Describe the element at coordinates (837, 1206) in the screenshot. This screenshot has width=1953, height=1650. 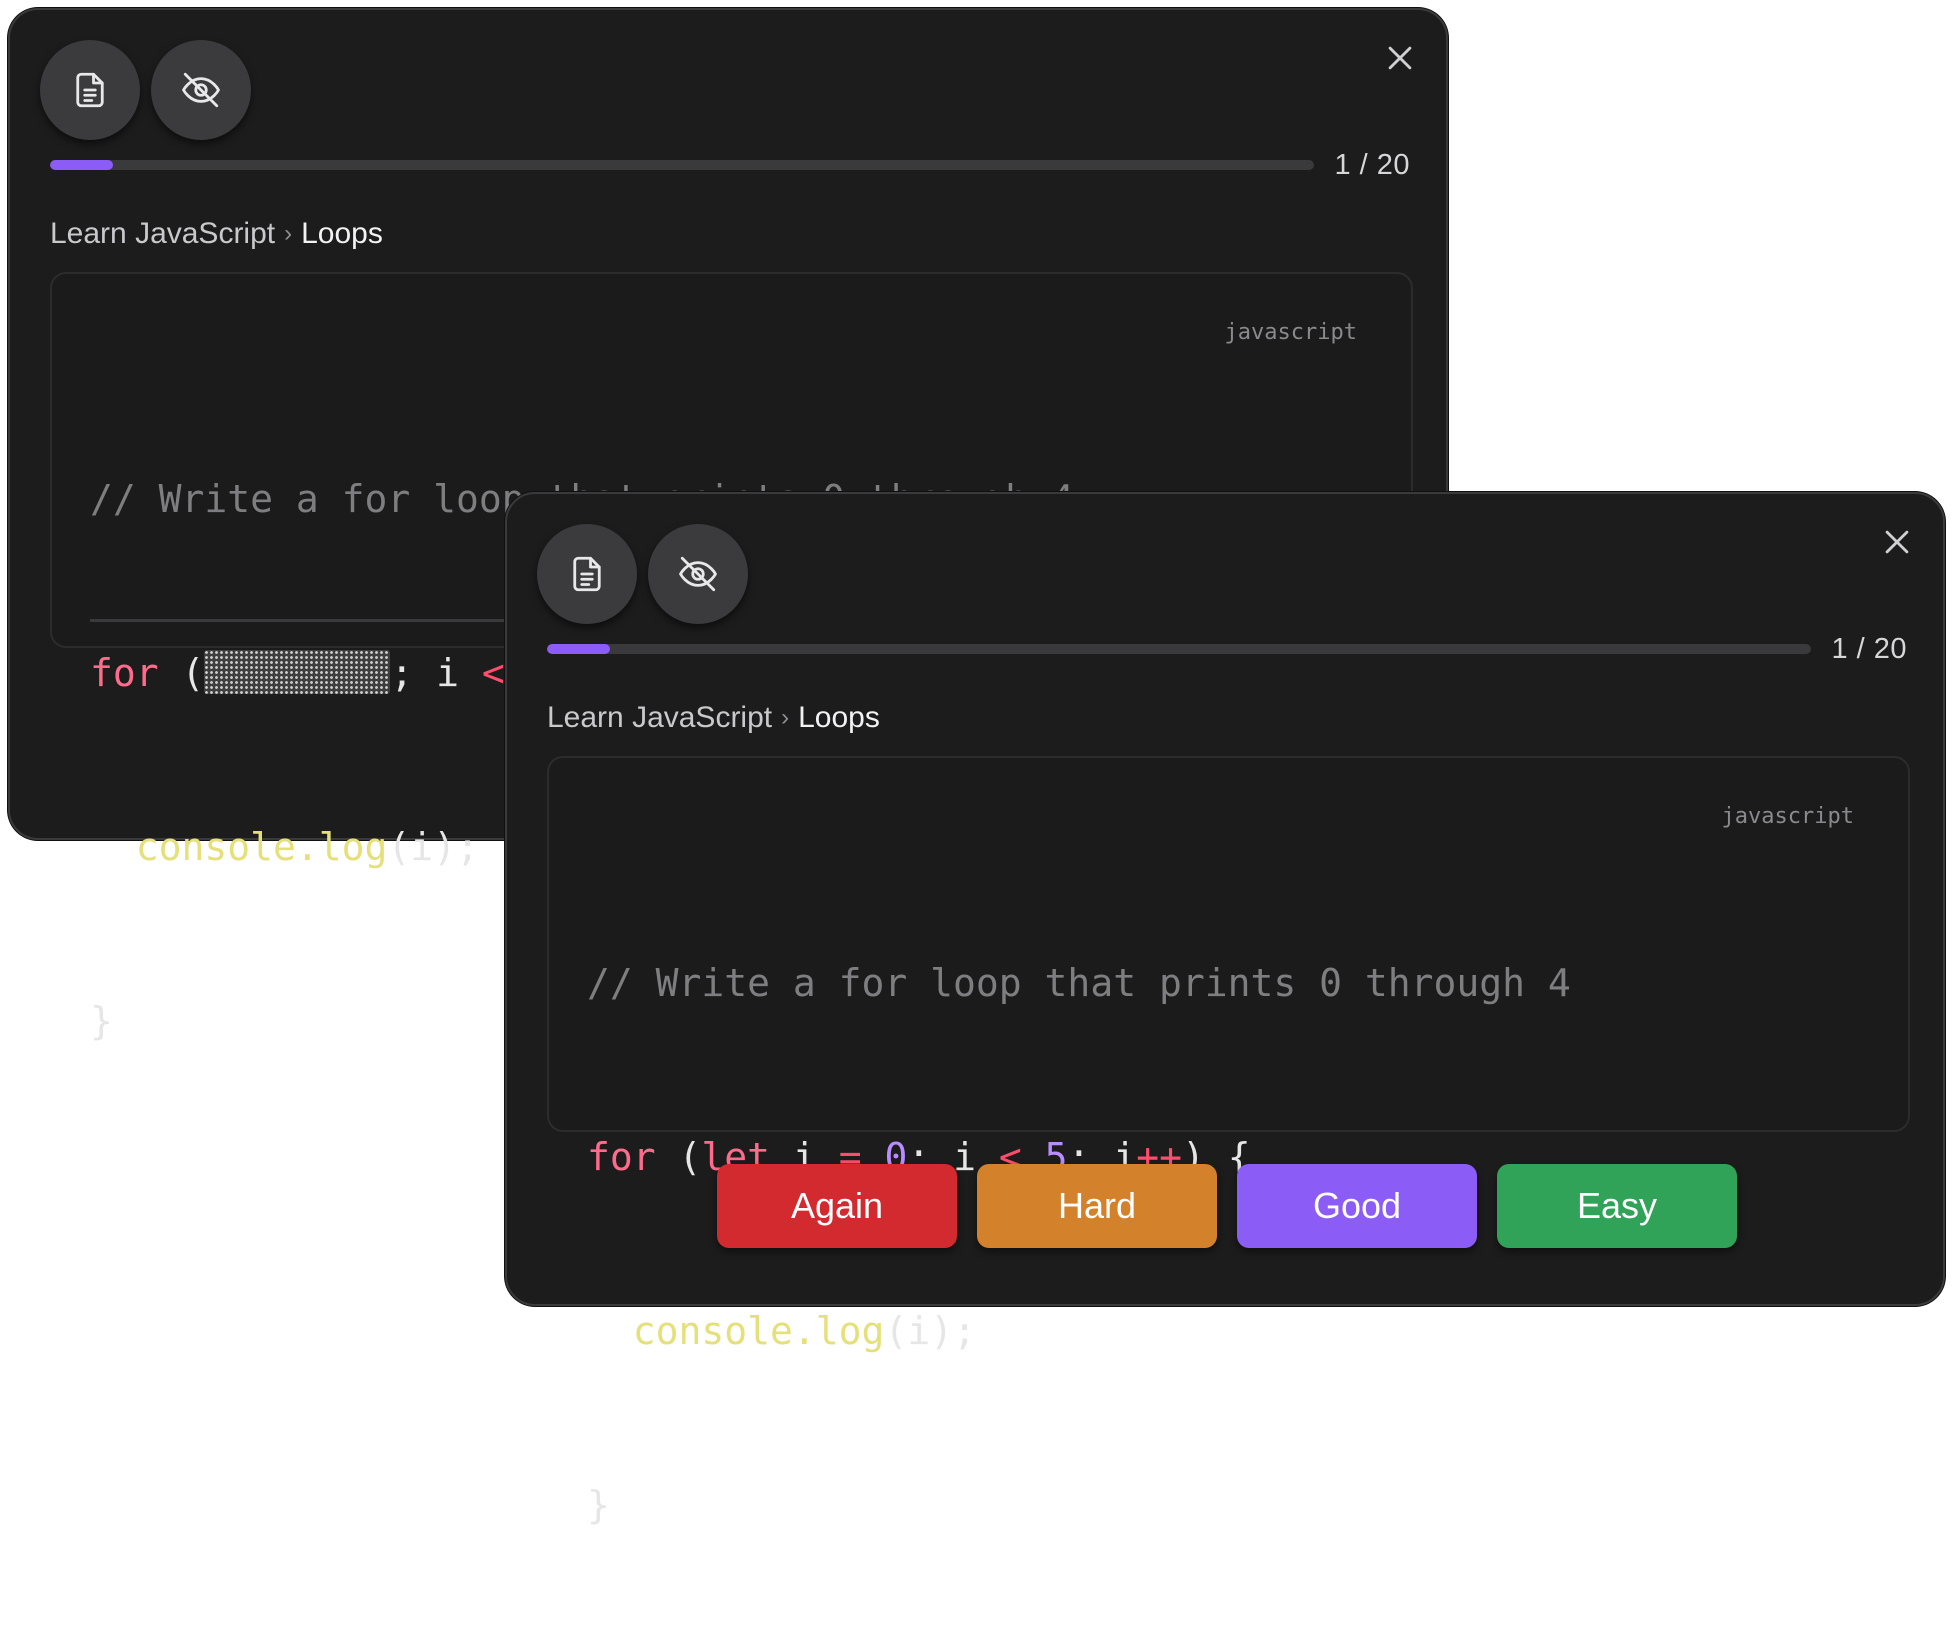
I see `again-button: Again` at that location.